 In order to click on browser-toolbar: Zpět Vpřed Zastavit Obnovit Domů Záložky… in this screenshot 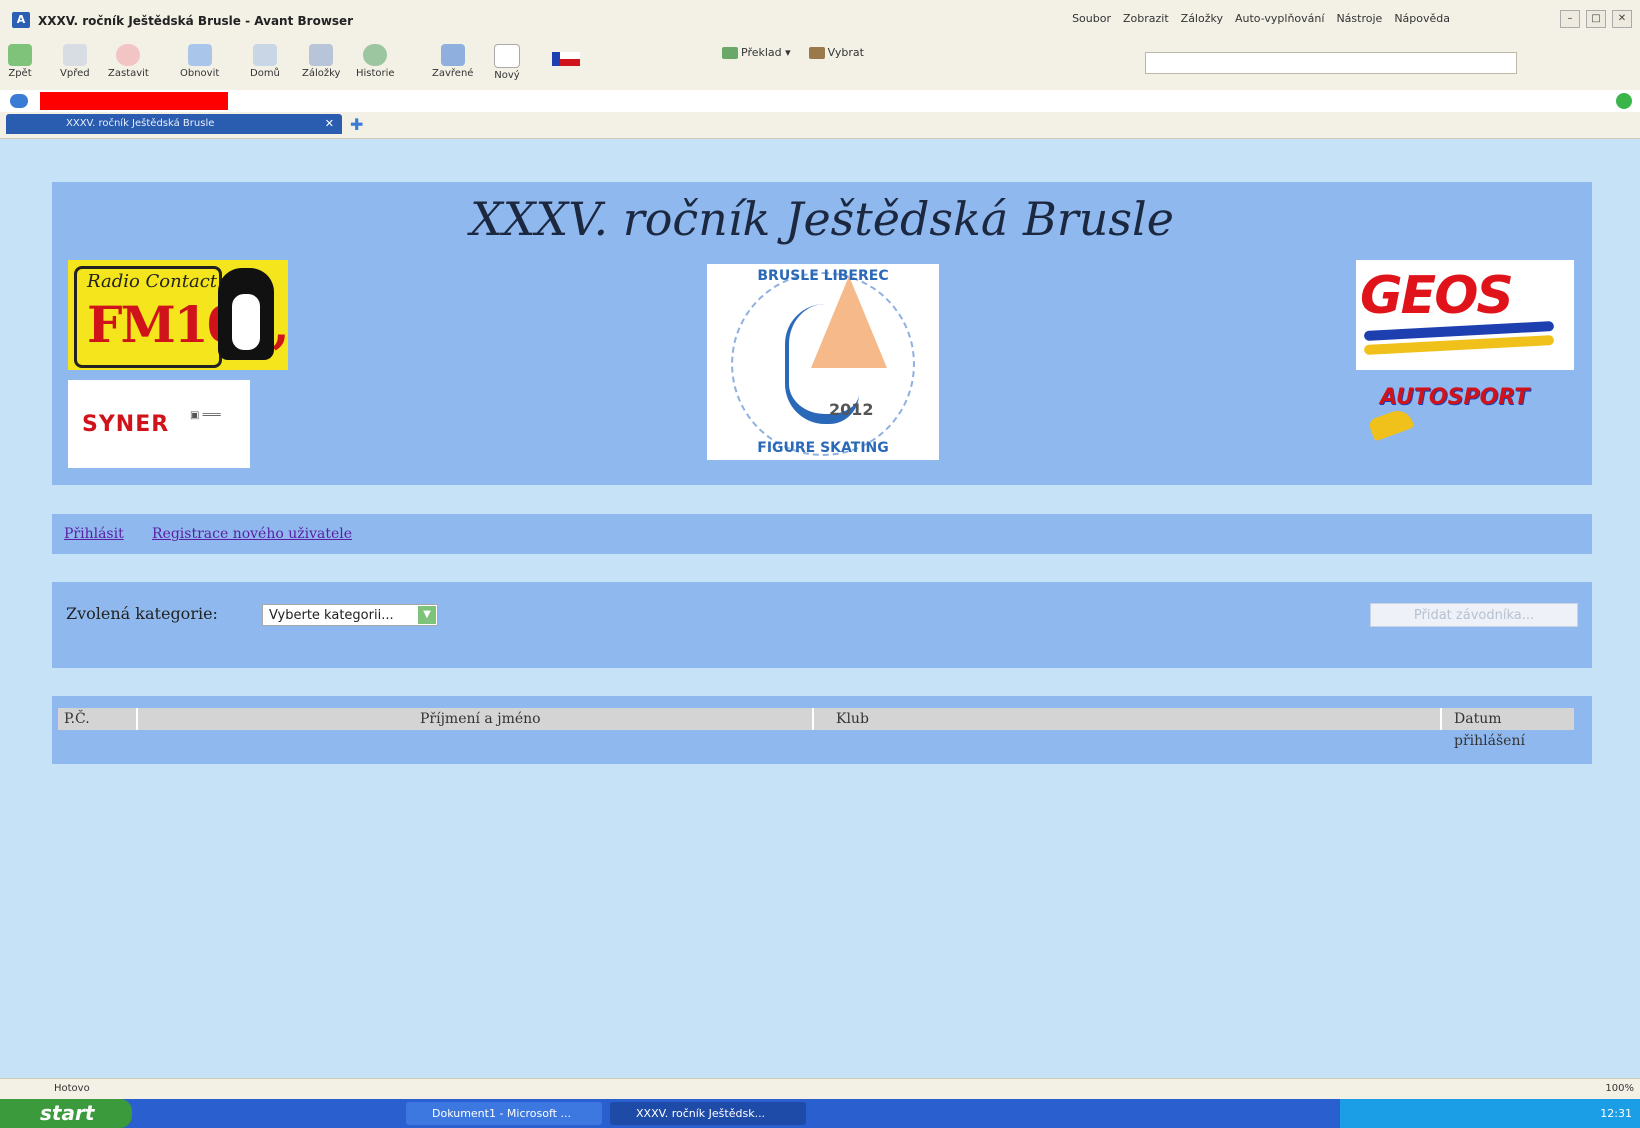, I will do `click(820, 65)`.